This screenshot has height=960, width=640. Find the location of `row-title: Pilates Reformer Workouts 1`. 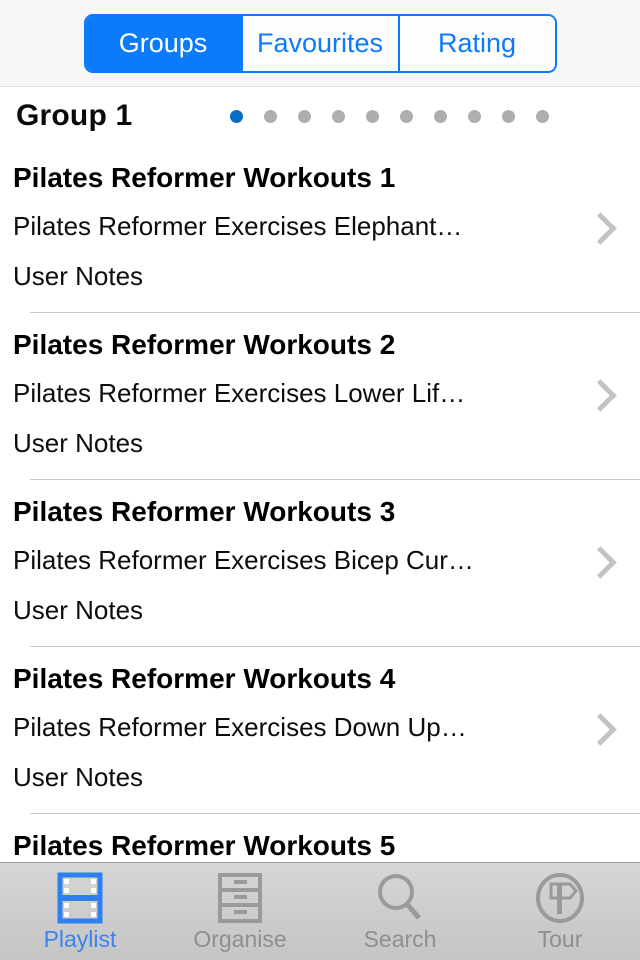

row-title: Pilates Reformer Workouts 1 is located at coordinates (204, 177).